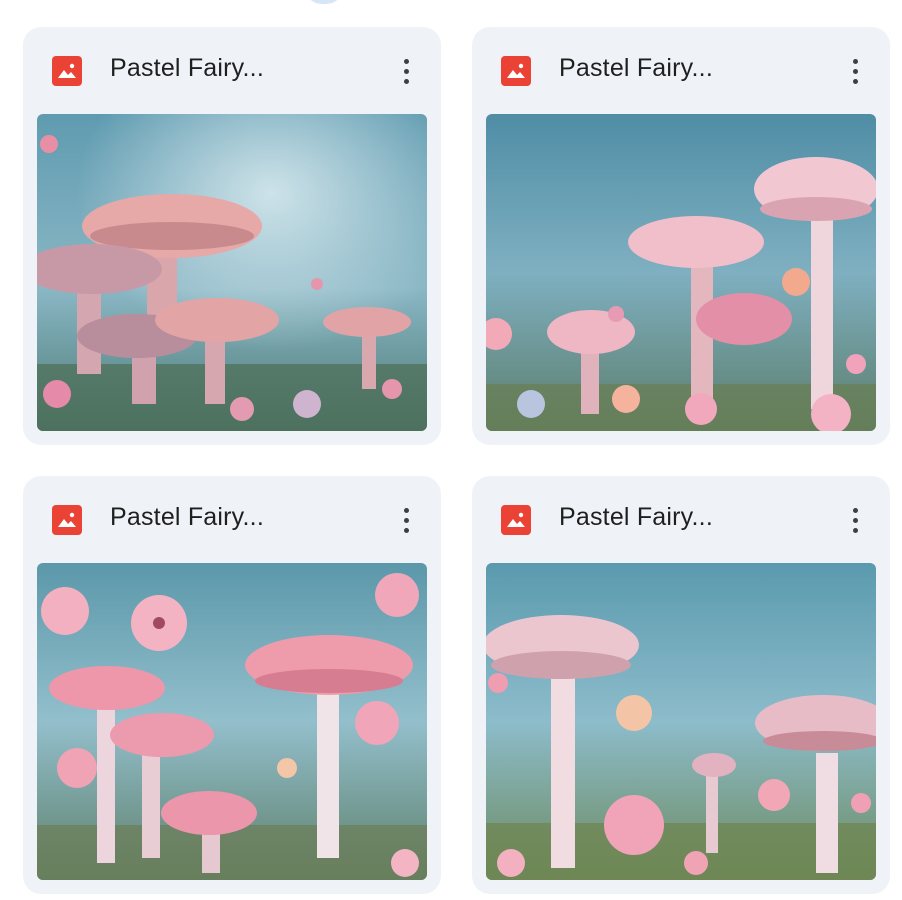 This screenshot has height=900, width=902. What do you see at coordinates (324, 2) in the screenshot?
I see `scroll-indicator` at bounding box center [324, 2].